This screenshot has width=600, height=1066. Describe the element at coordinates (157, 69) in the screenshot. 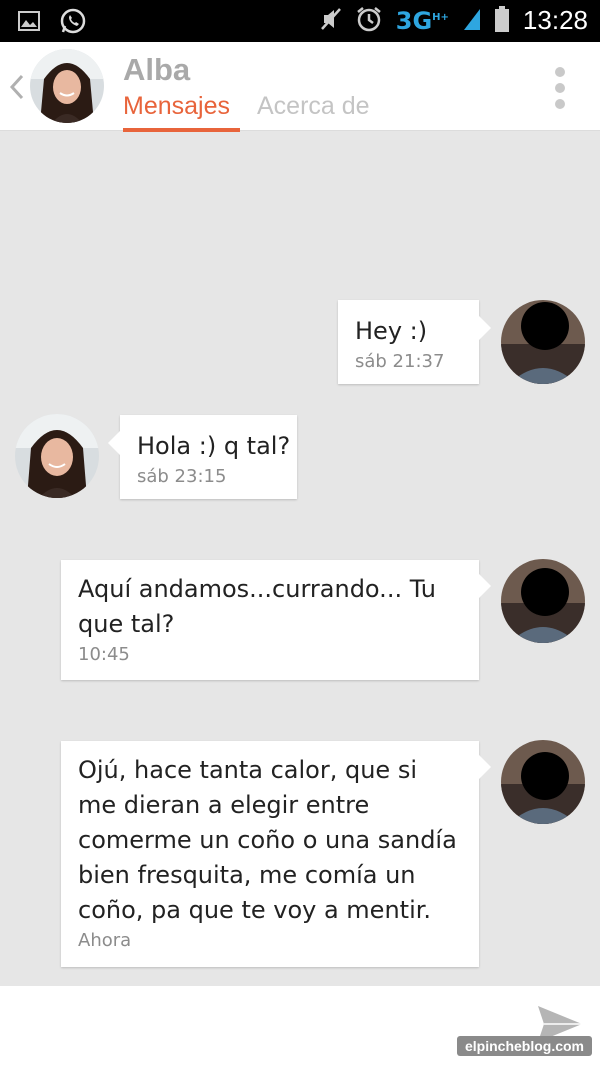

I see `contact-name: Alba` at that location.